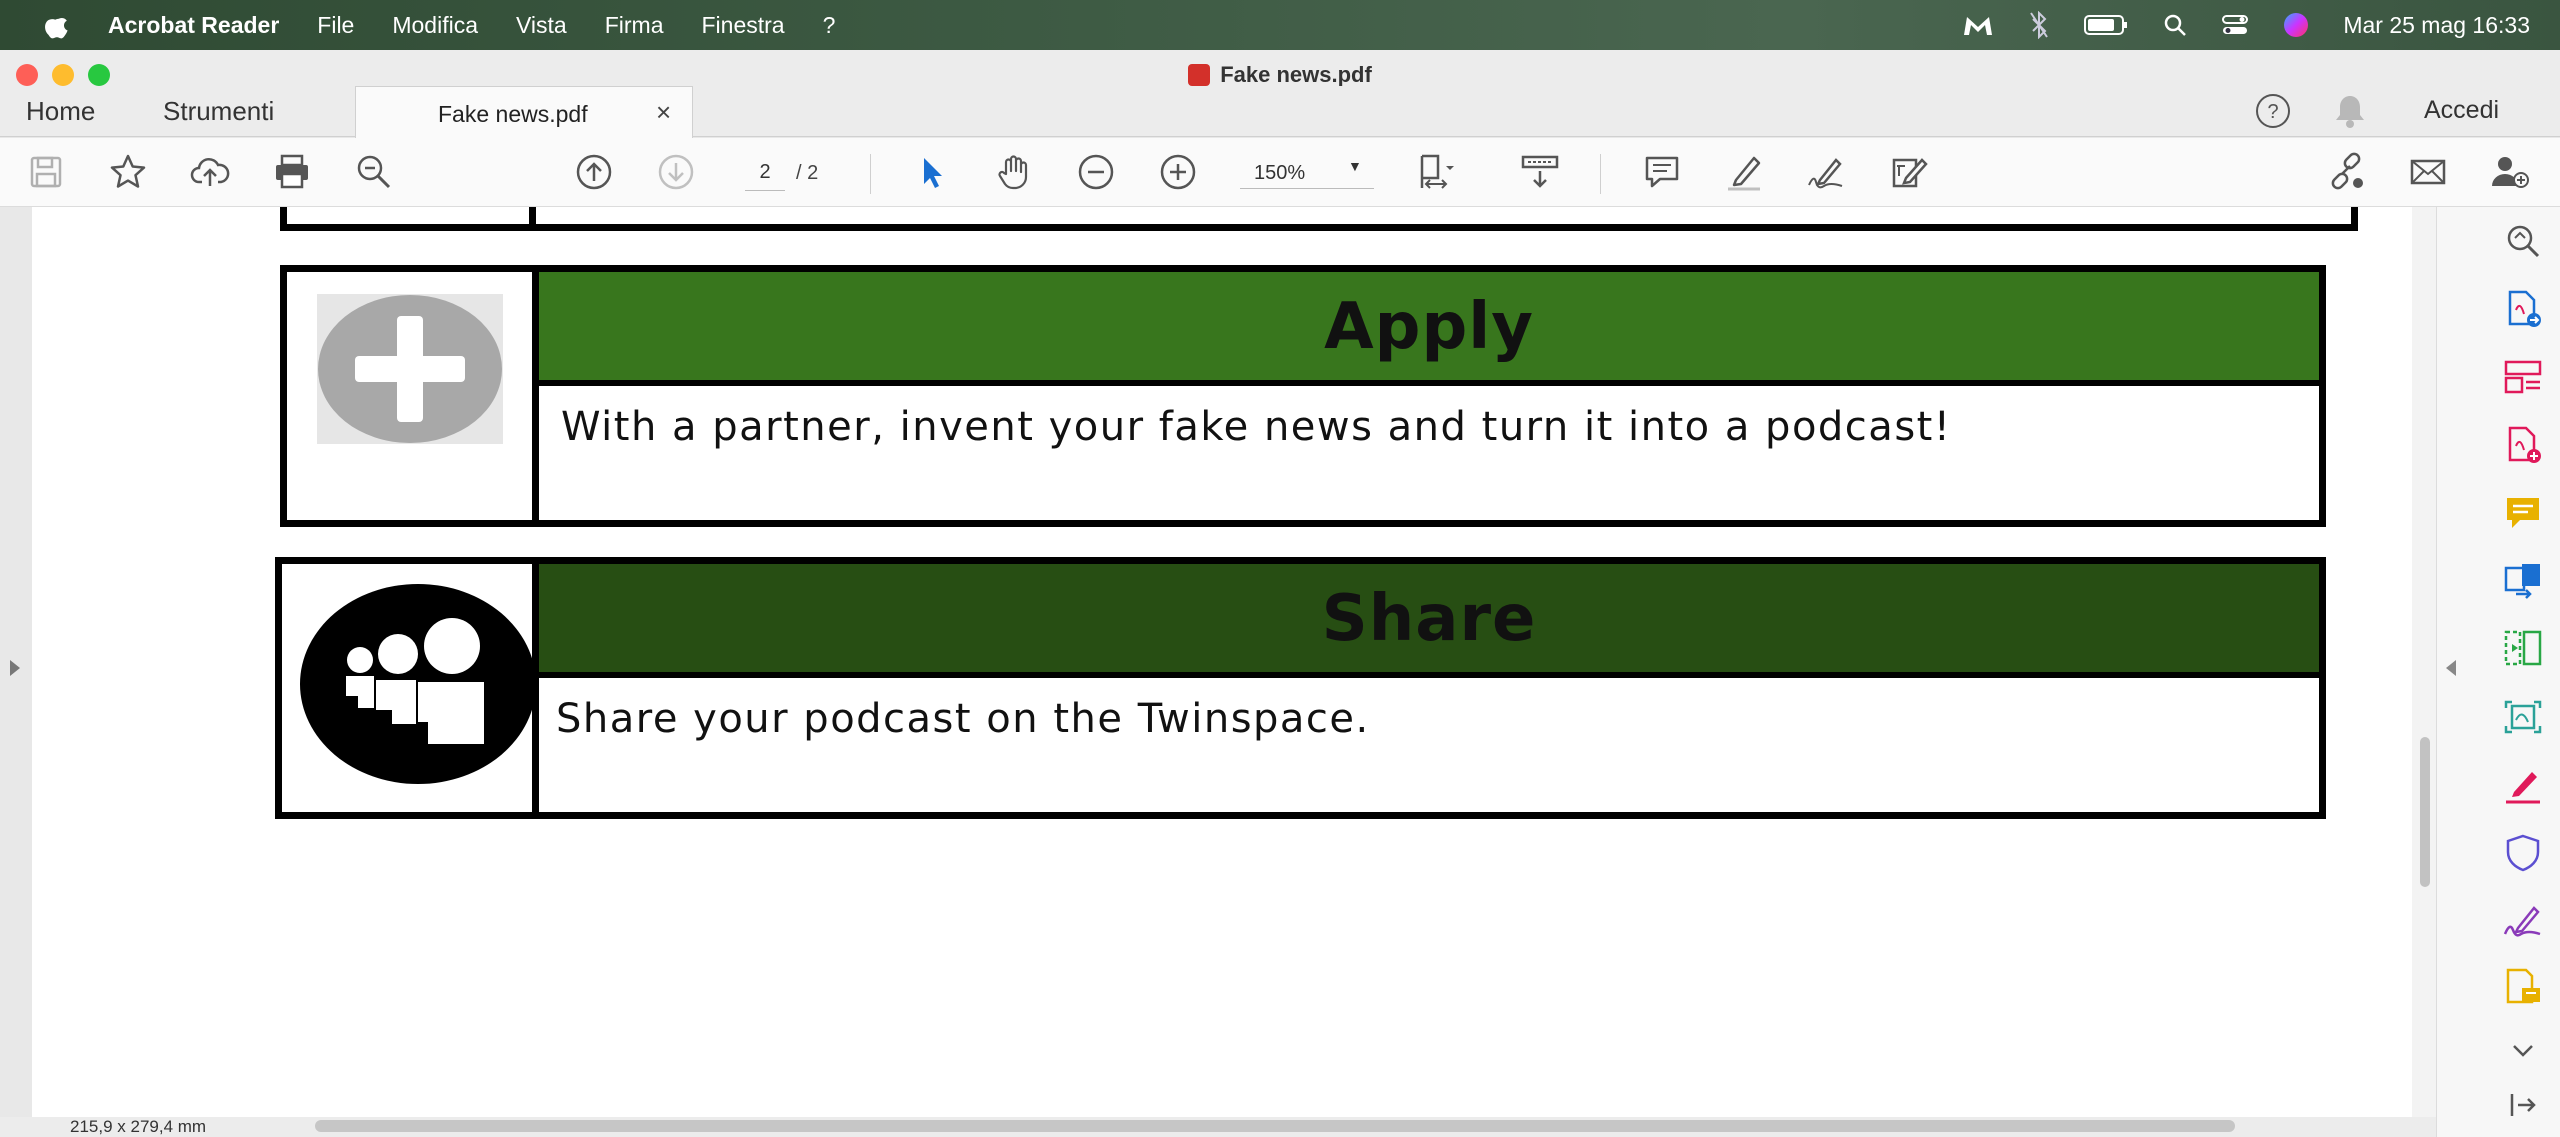  I want to click on help-icon: ?, so click(2273, 113).